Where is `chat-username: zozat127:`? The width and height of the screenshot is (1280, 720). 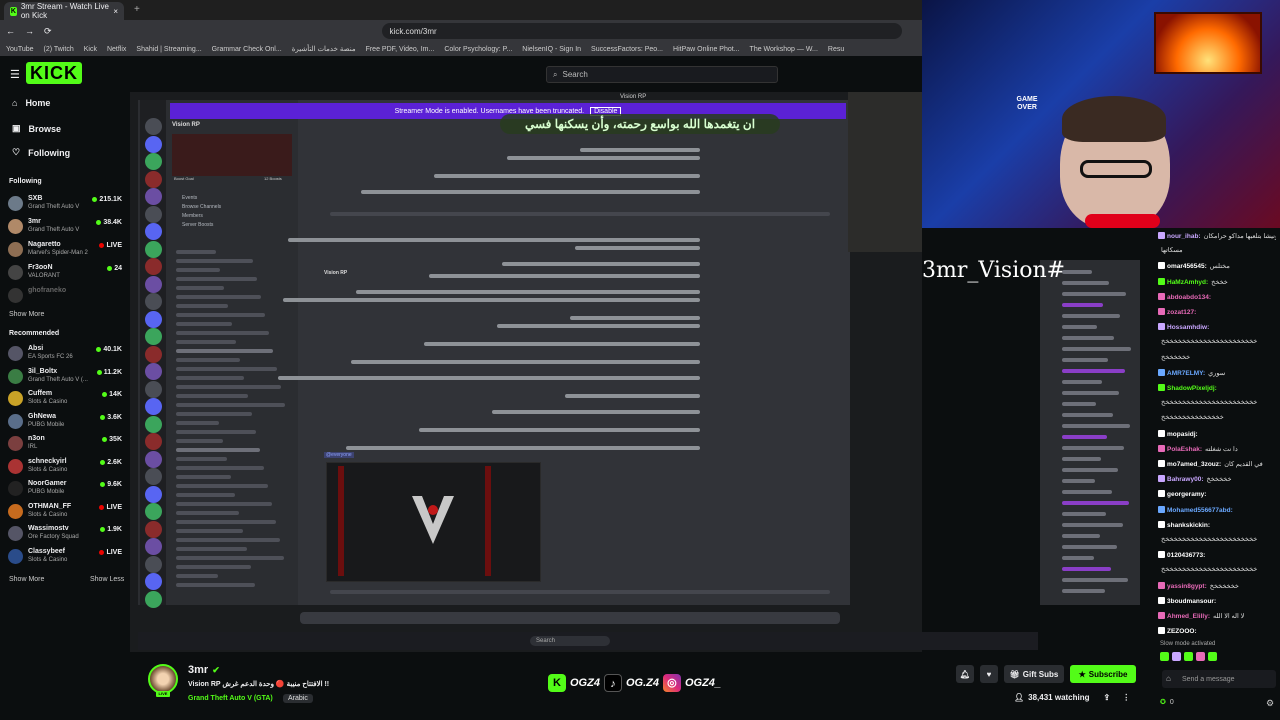
chat-username: zozat127: is located at coordinates (1181, 312).